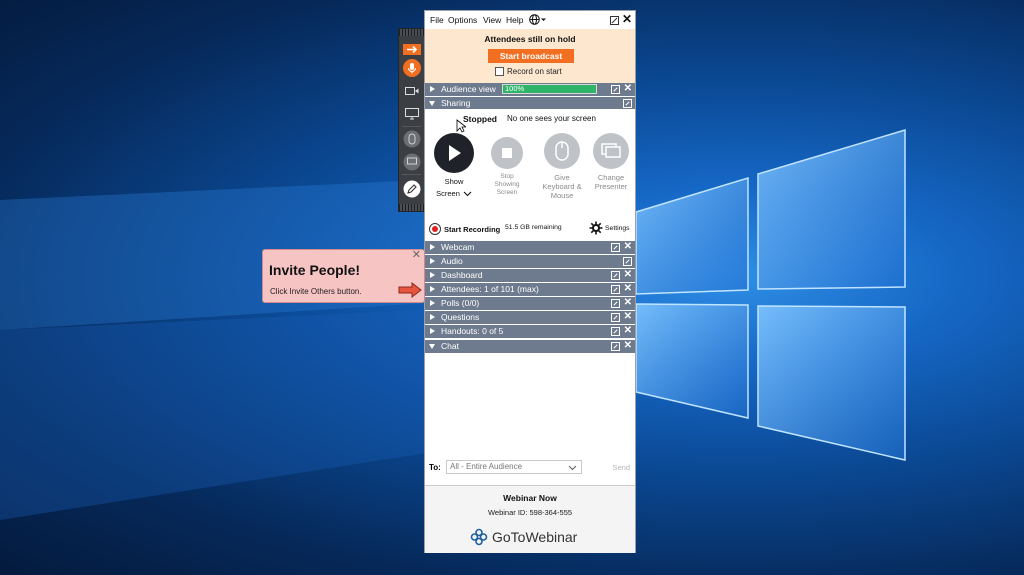 The image size is (1024, 575). I want to click on recipient-select: All - Entire Audience, so click(514, 467).